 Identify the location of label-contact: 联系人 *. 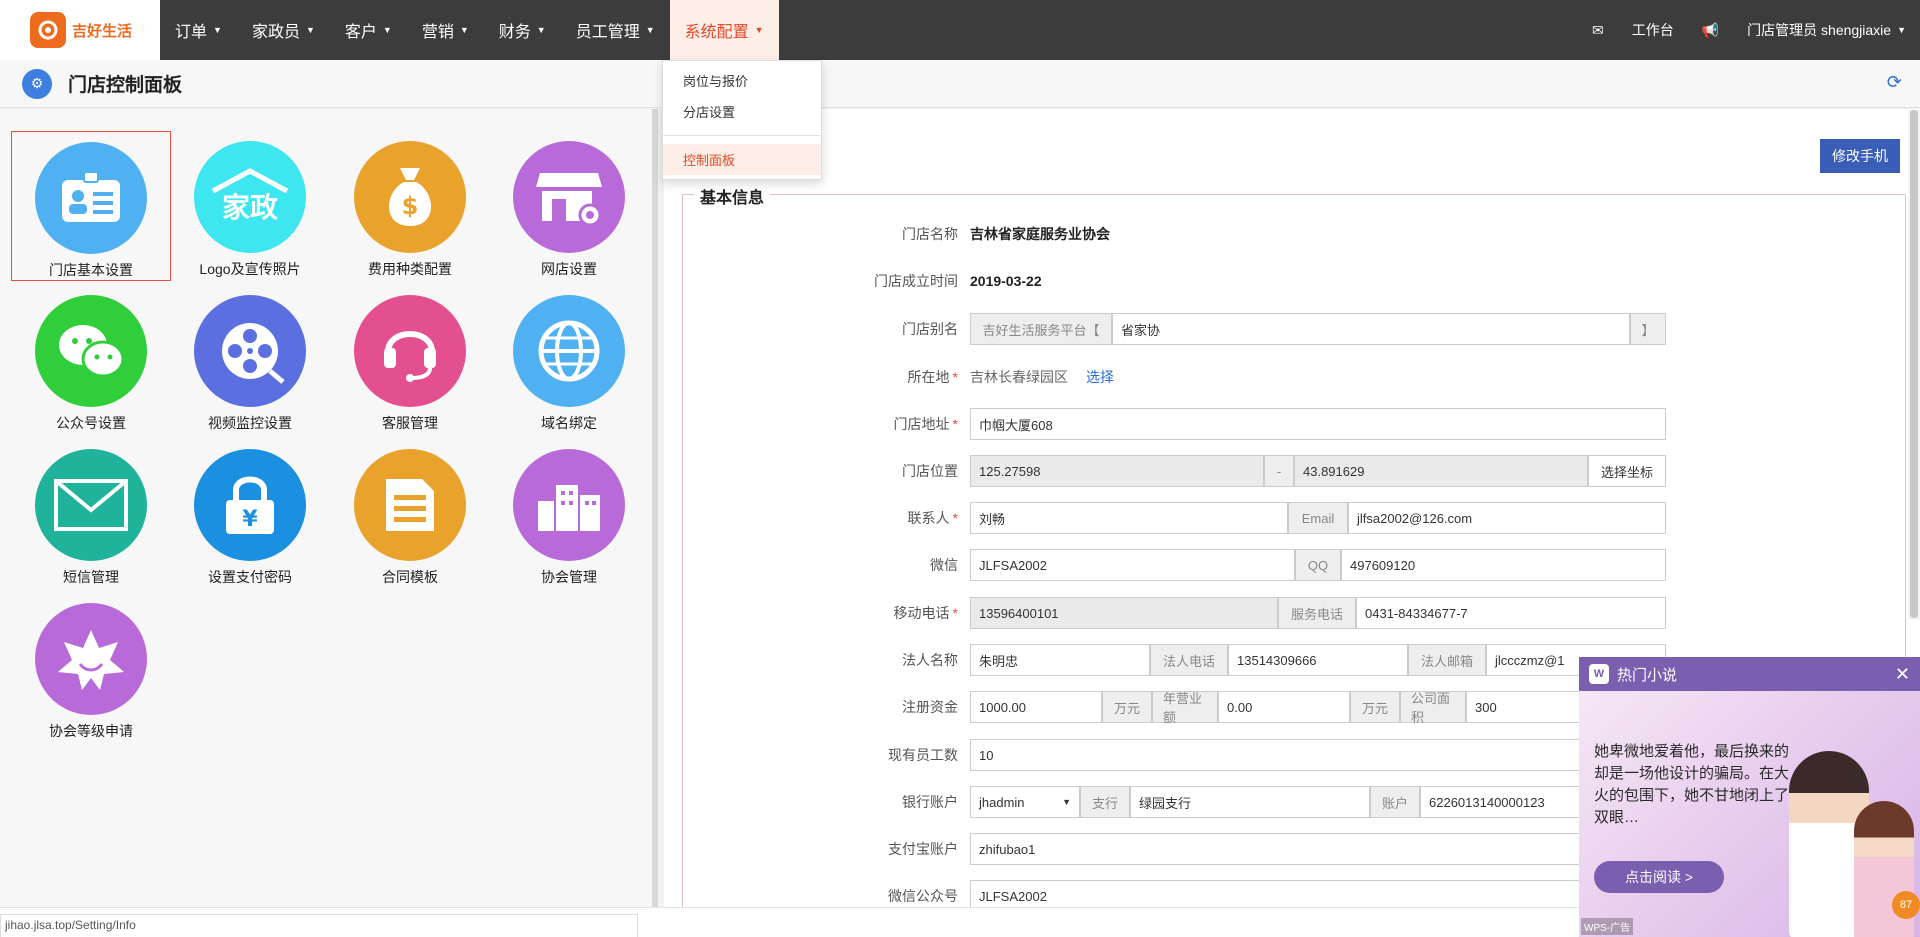
(817, 518).